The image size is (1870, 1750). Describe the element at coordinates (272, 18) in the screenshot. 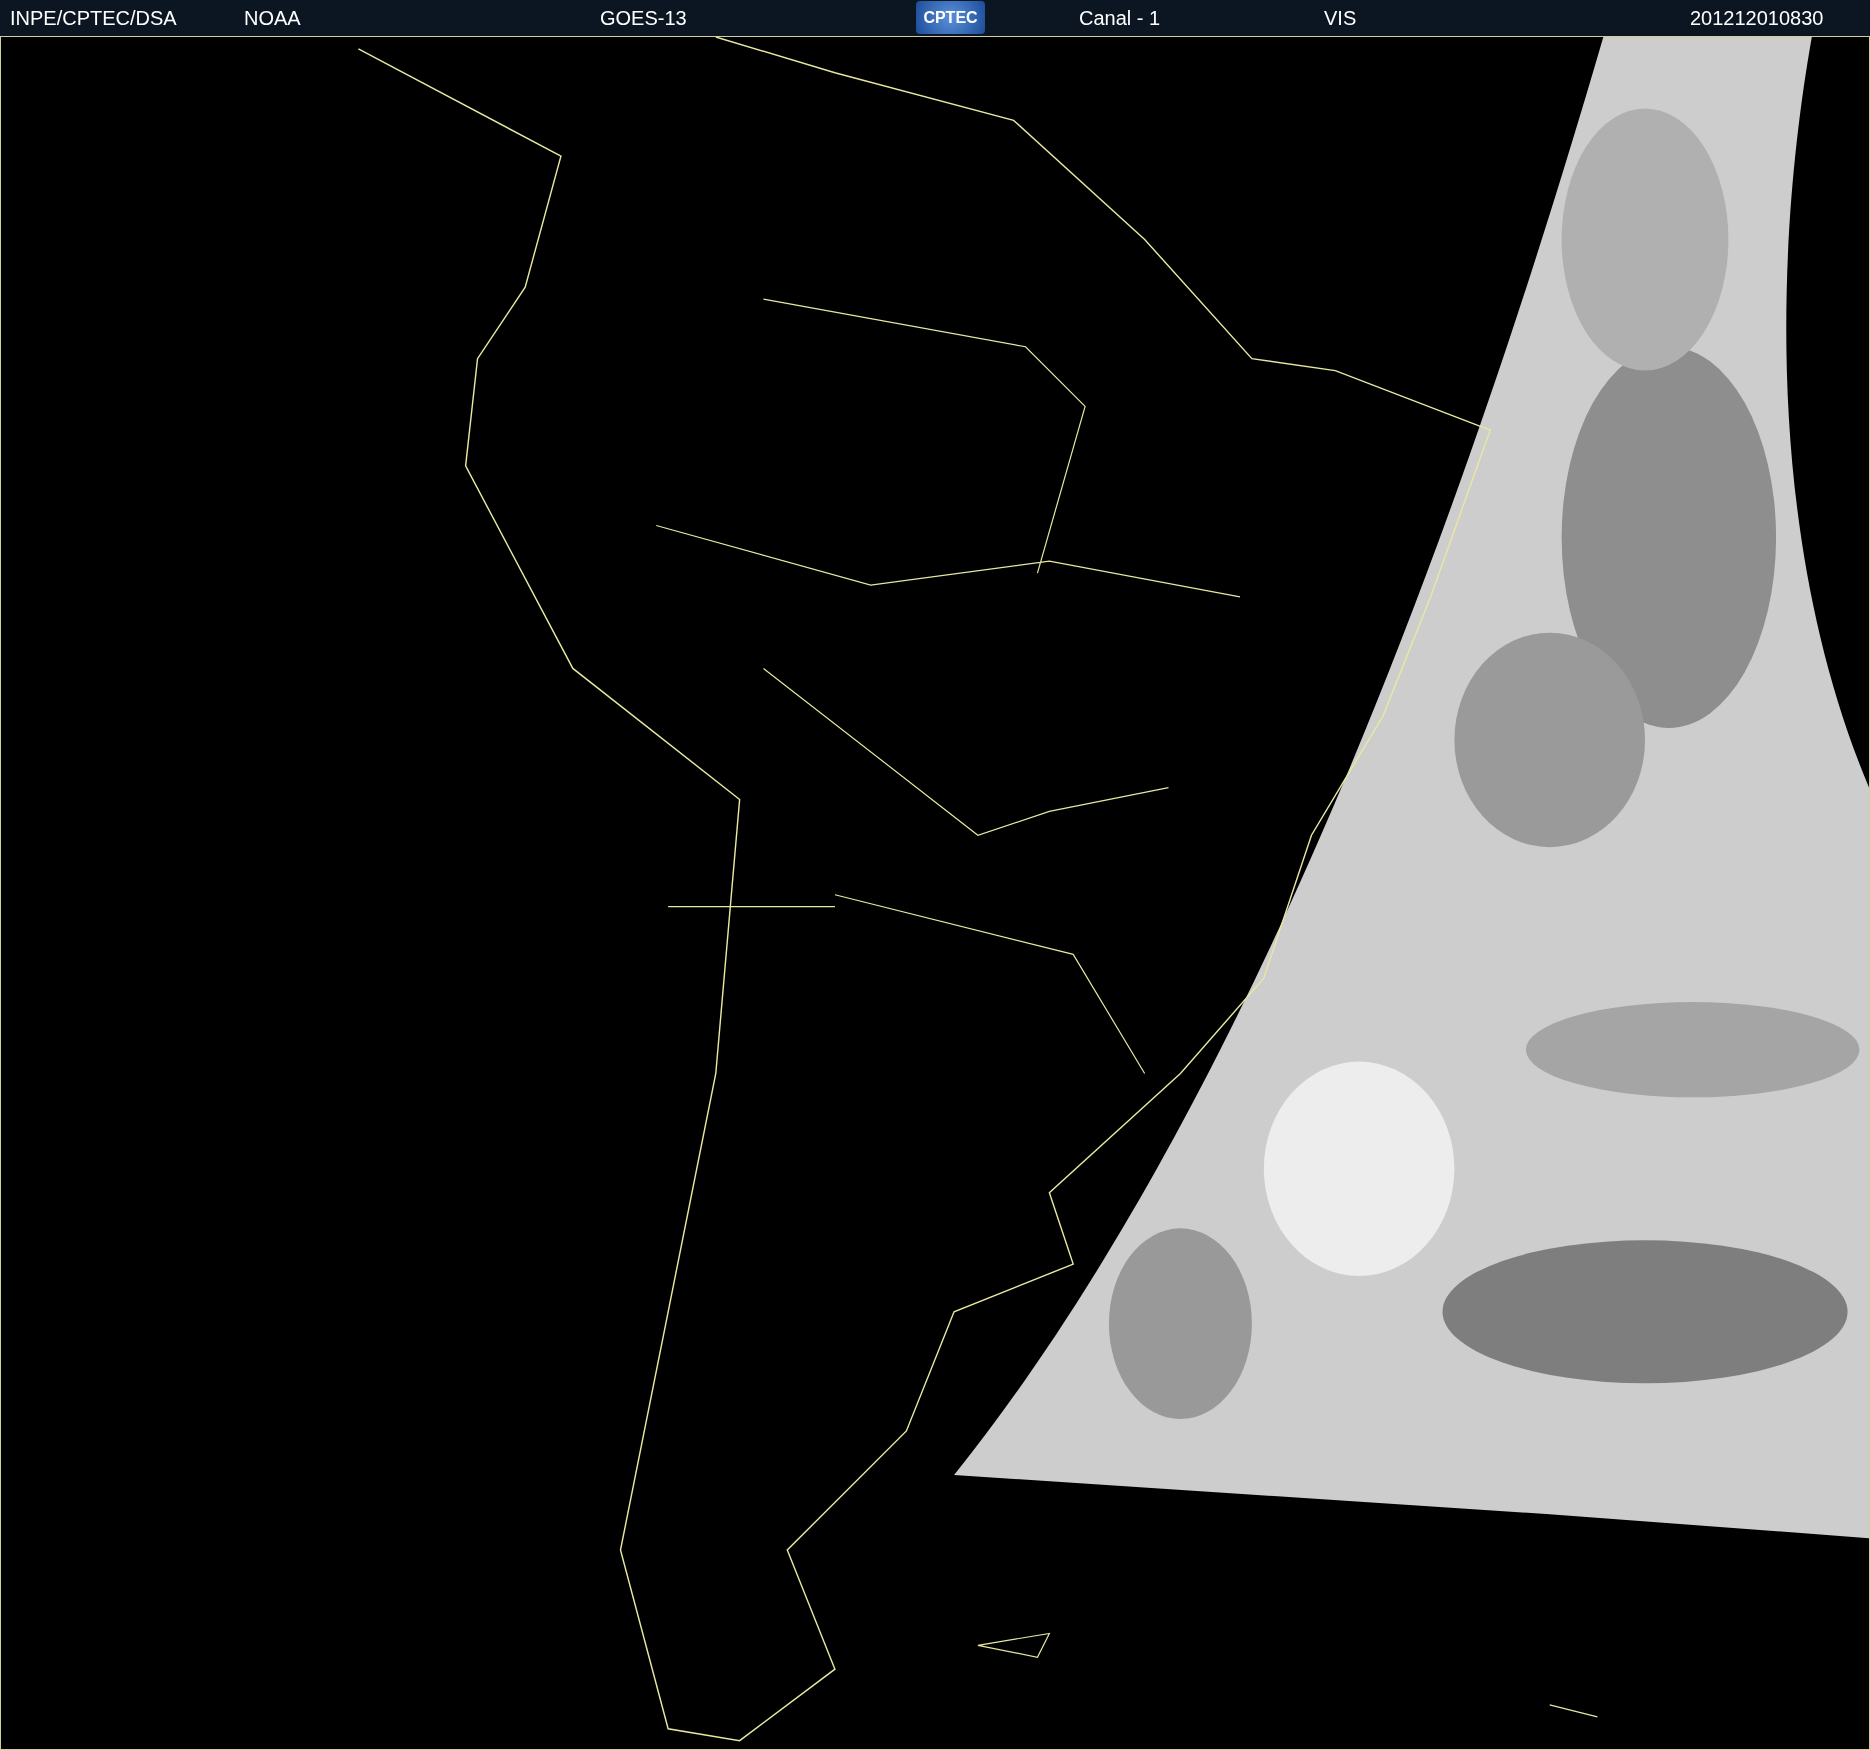

I see `header-label: NOAA` at that location.